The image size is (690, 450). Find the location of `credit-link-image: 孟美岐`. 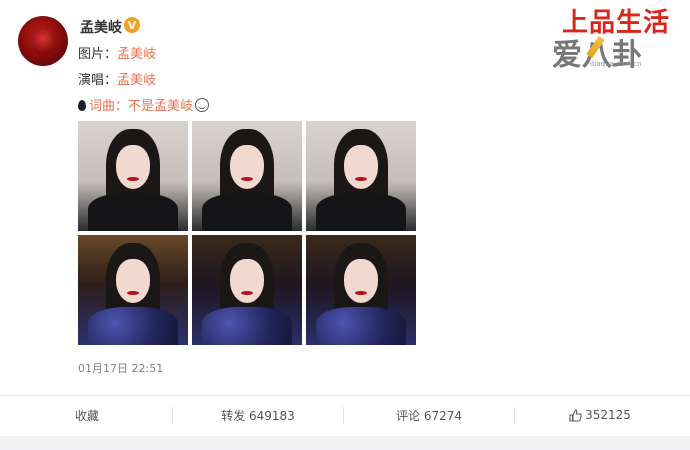

credit-link-image: 孟美岐 is located at coordinates (136, 54).